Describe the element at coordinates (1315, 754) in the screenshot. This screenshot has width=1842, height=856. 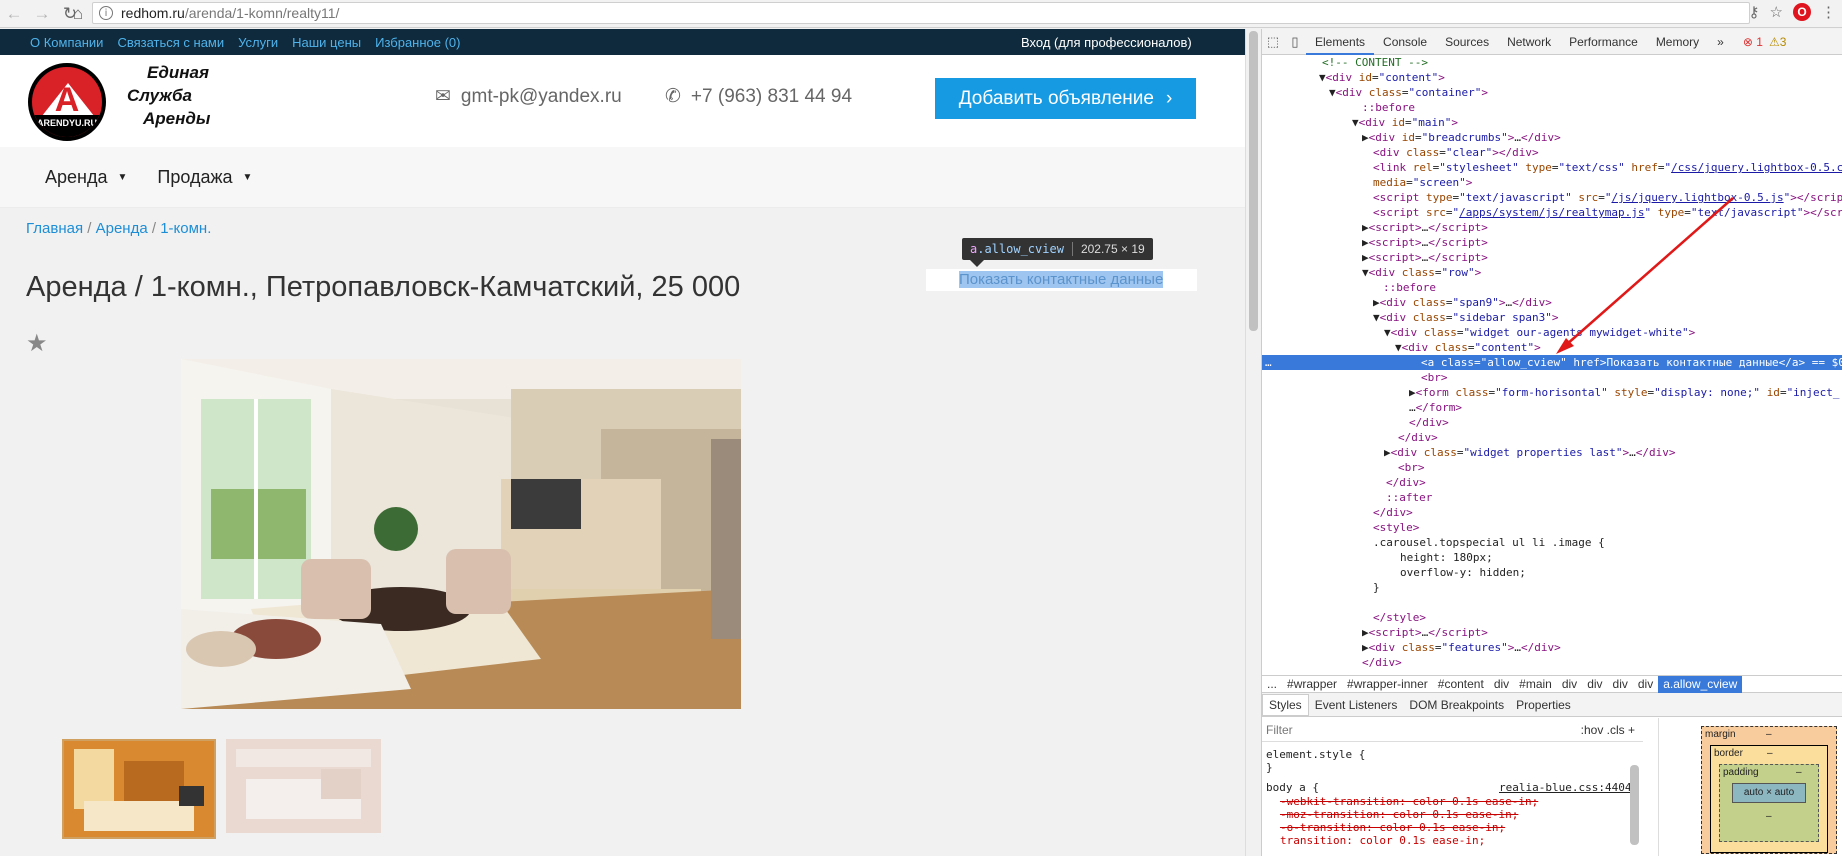
I see `element-style-rule: element.style {` at that location.